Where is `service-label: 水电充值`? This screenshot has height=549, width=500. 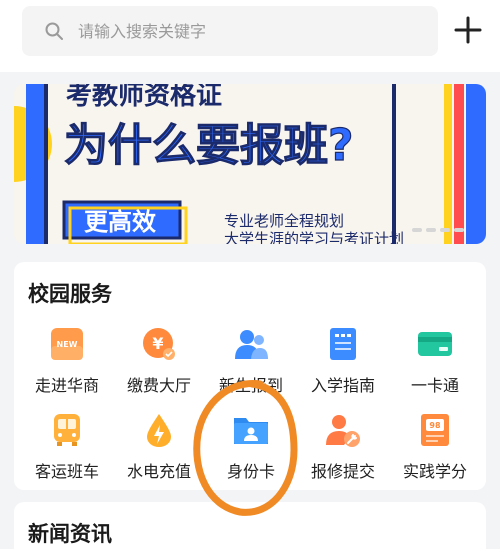
service-label: 水电充值 is located at coordinates (158, 471).